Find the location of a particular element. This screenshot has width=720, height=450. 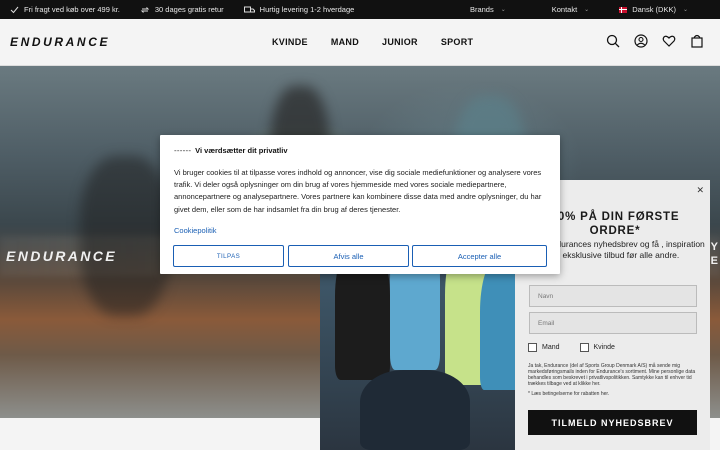

wishlist-heart-icon is located at coordinates (669, 41).